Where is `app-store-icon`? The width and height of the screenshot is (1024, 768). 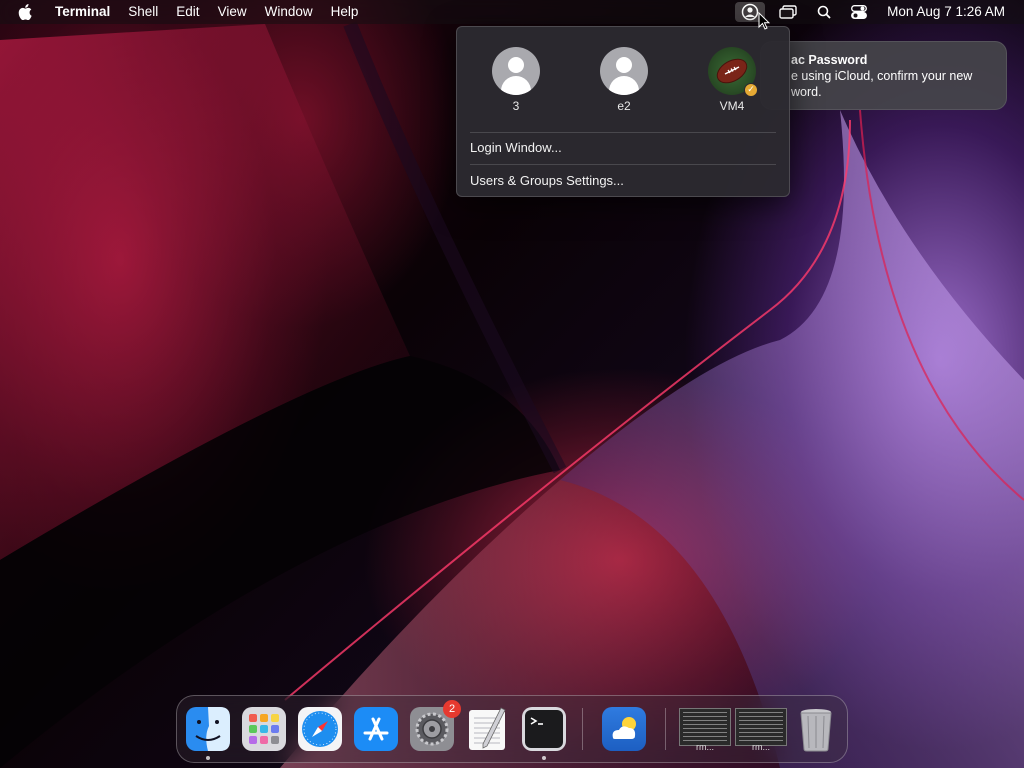
app-store-icon is located at coordinates (376, 729).